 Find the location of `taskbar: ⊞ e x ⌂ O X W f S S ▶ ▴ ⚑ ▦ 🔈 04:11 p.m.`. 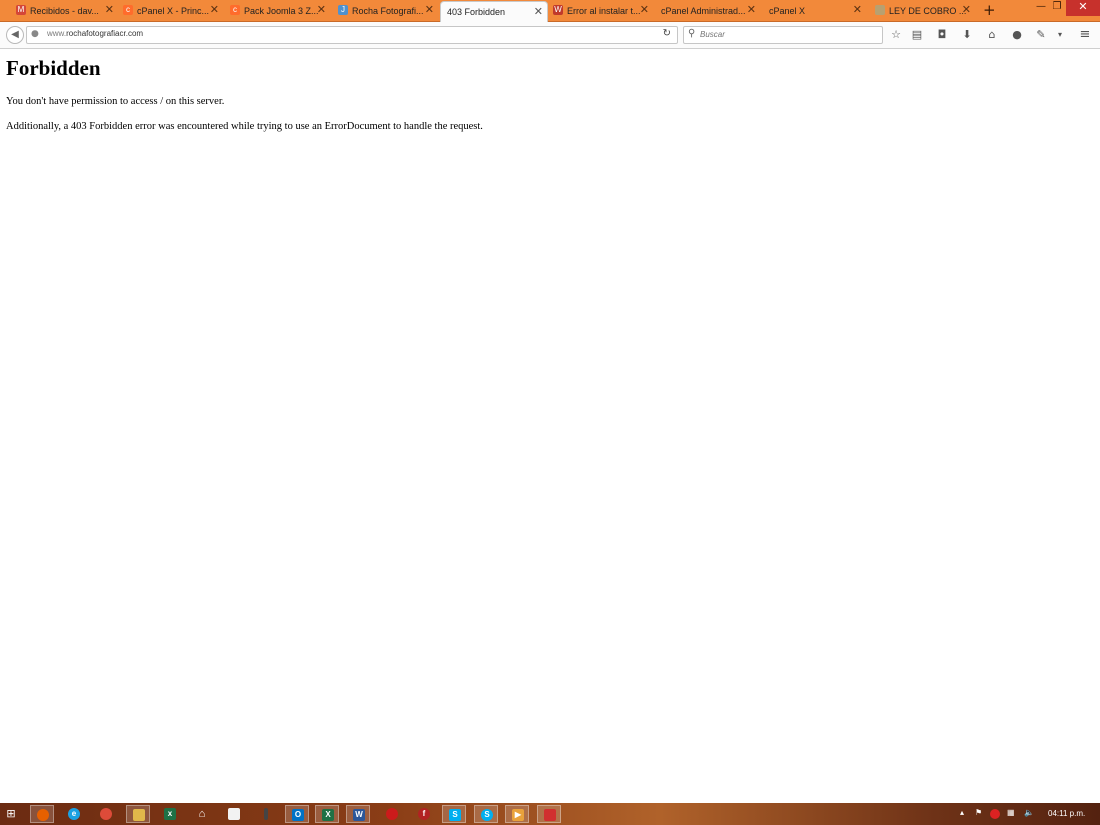

taskbar: ⊞ e x ⌂ O X W f S S ▶ ▴ ⚑ ▦ 🔈 04:11 p.m. is located at coordinates (550, 814).